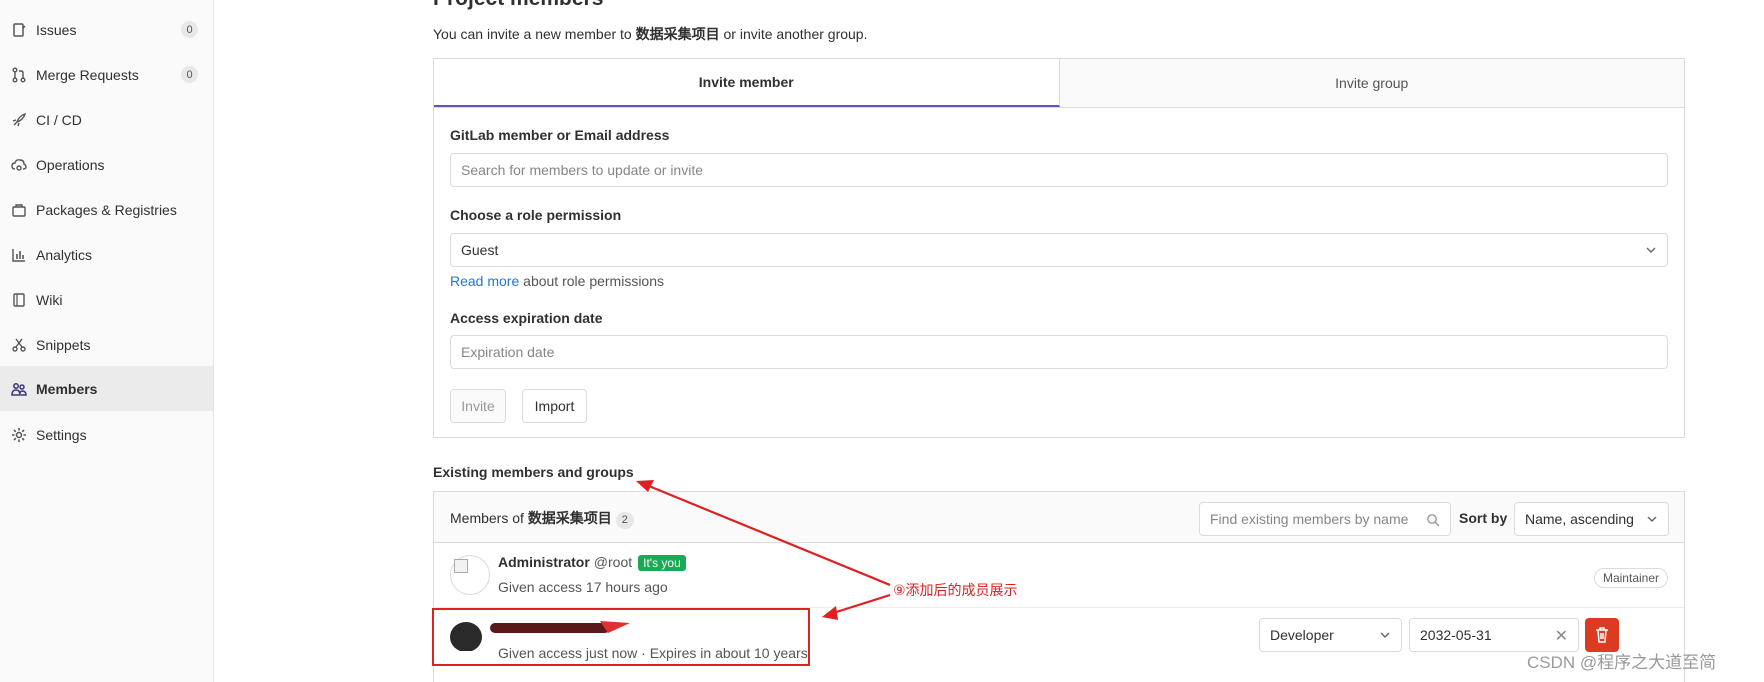 The image size is (1764, 682). What do you see at coordinates (106, 434) in the screenshot?
I see `sidebar-item-settings: Settings` at bounding box center [106, 434].